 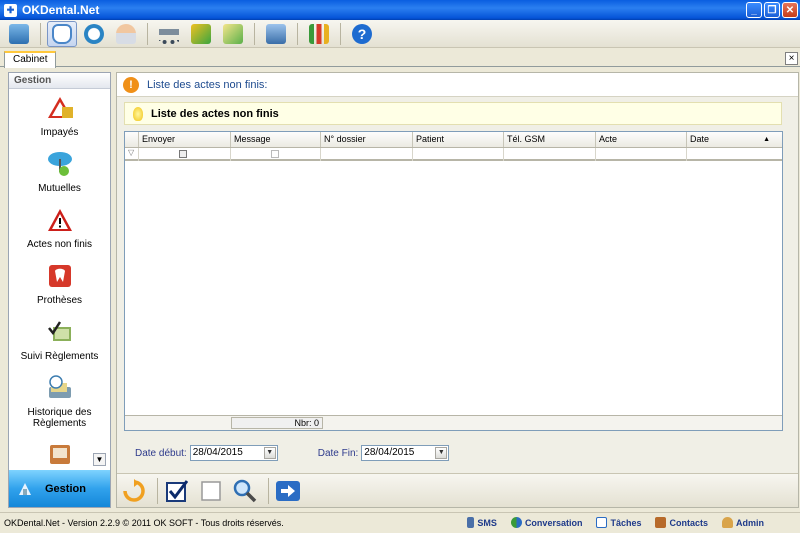 I want to click on filter-cell-message, so click(x=276, y=154).